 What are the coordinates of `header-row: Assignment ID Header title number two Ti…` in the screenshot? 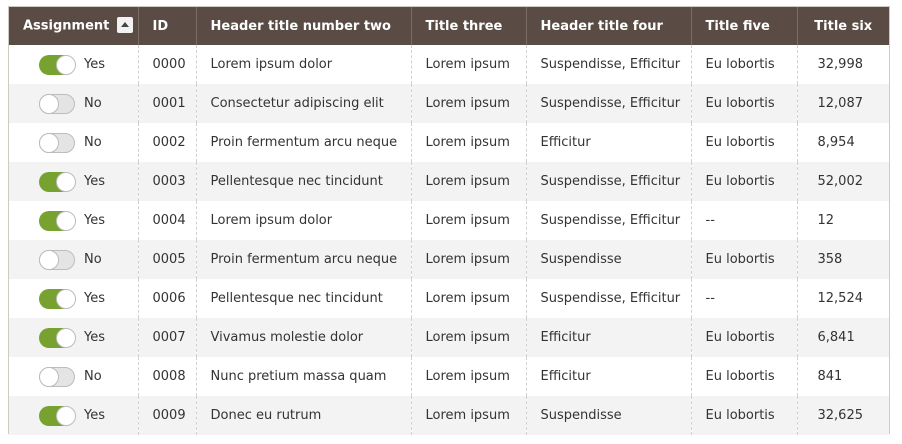 It's located at (449, 26).